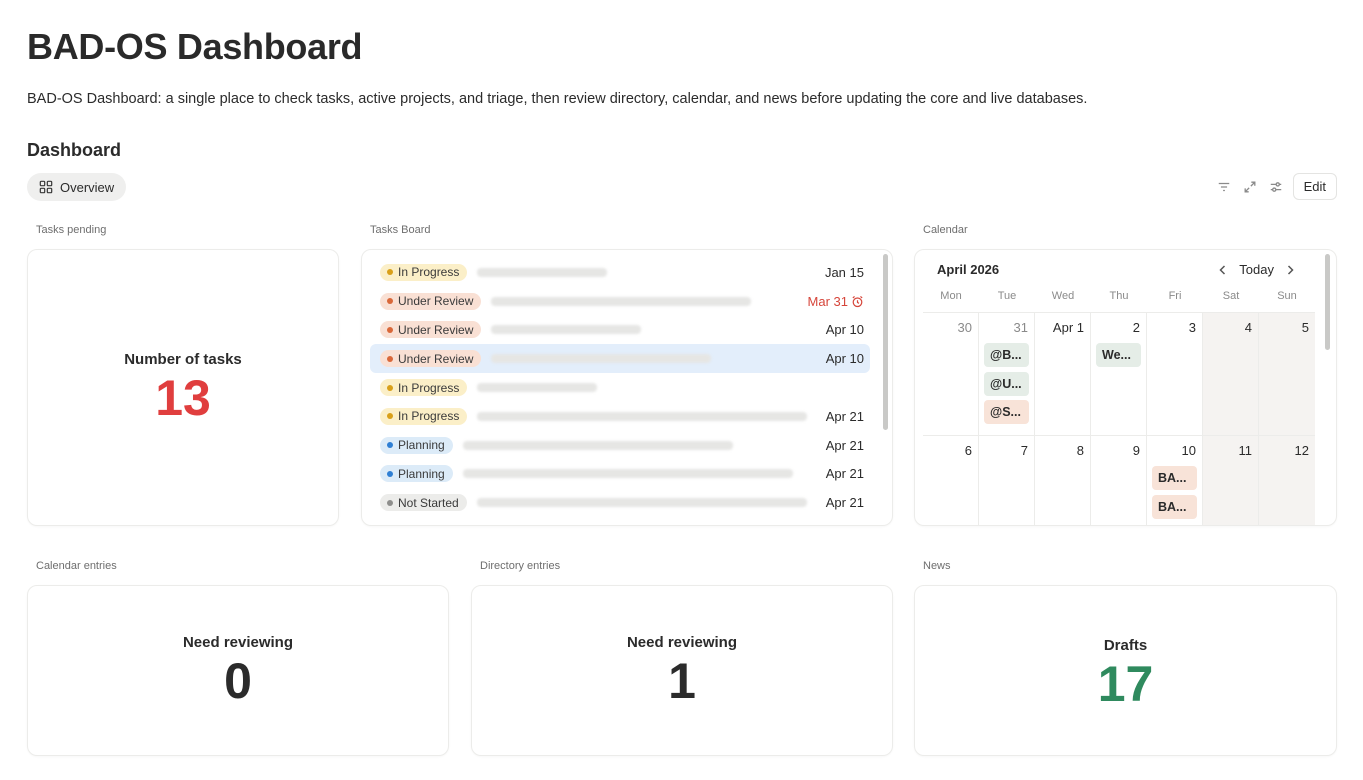 The image size is (1363, 780). Describe the element at coordinates (1188, 450) in the screenshot. I see `day-number: 10` at that location.